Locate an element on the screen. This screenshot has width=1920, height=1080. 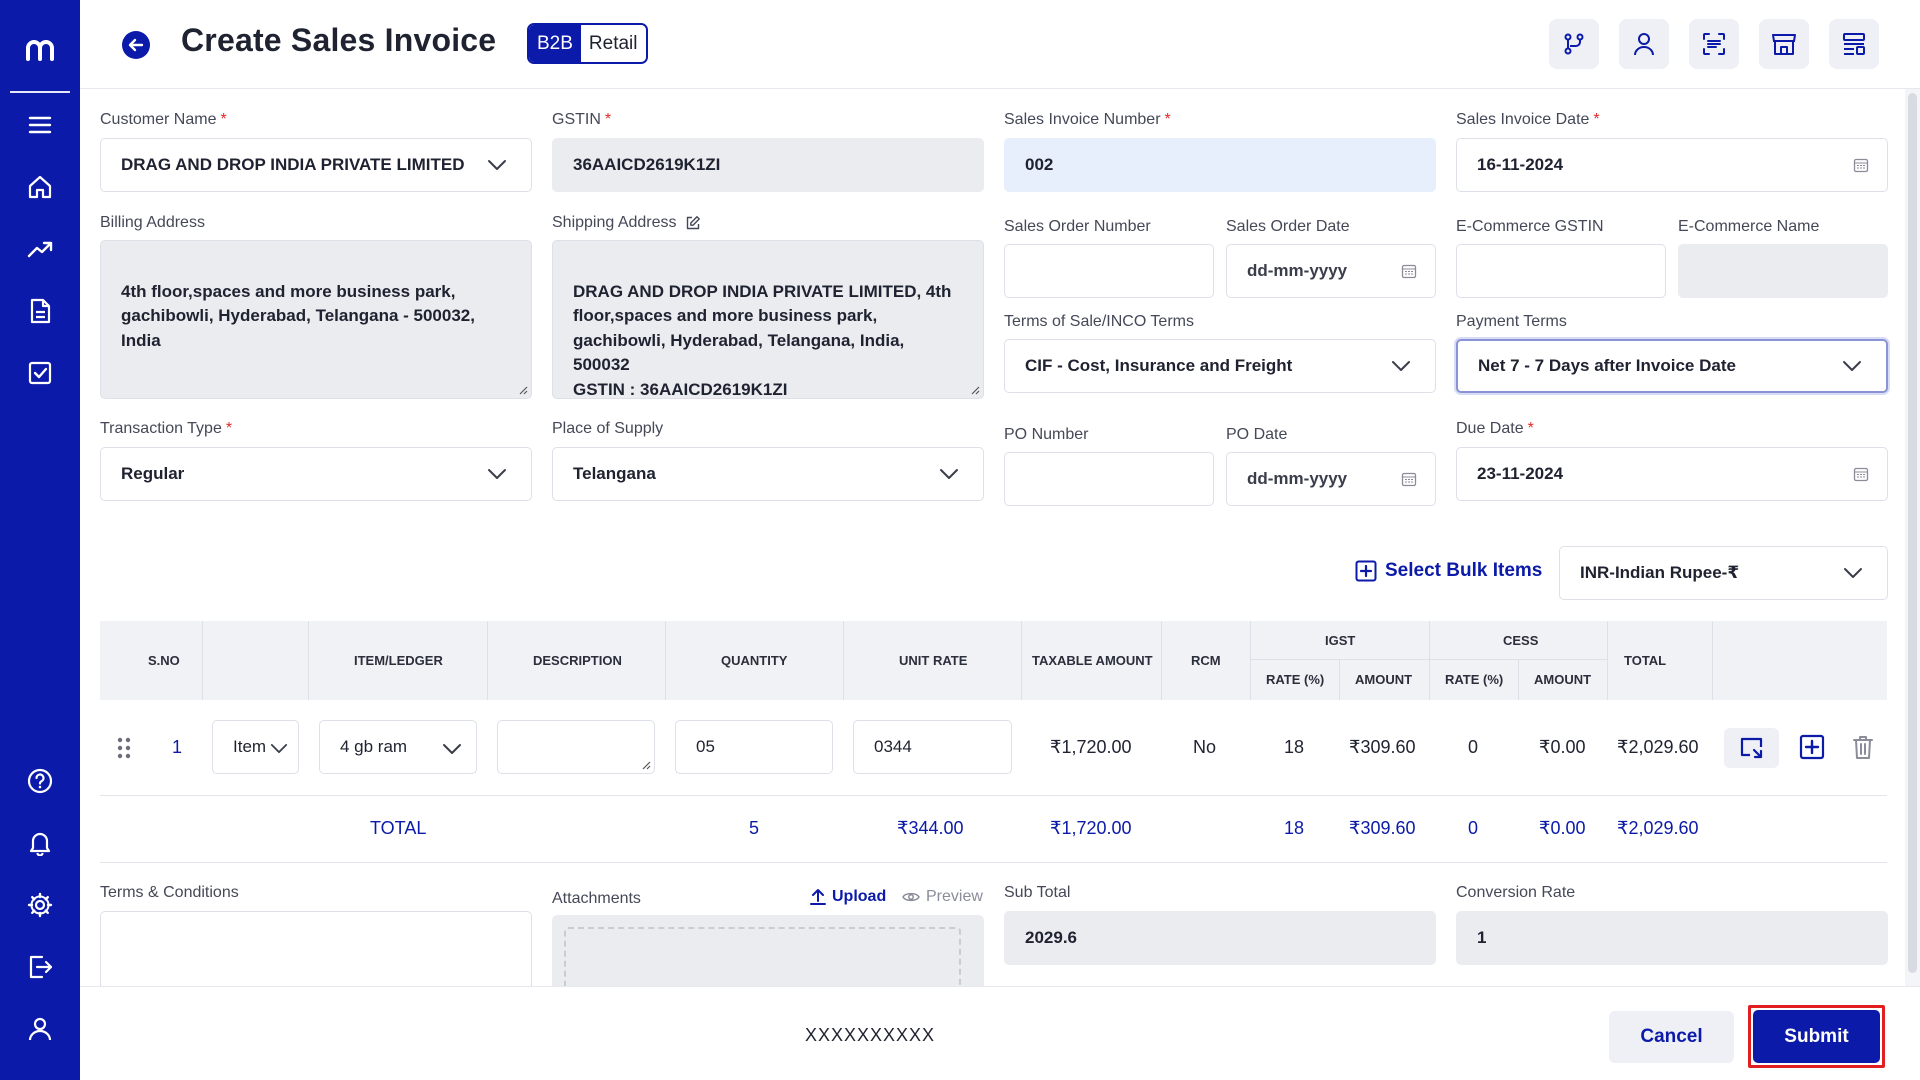
row-add-button is located at coordinates (1812, 747).